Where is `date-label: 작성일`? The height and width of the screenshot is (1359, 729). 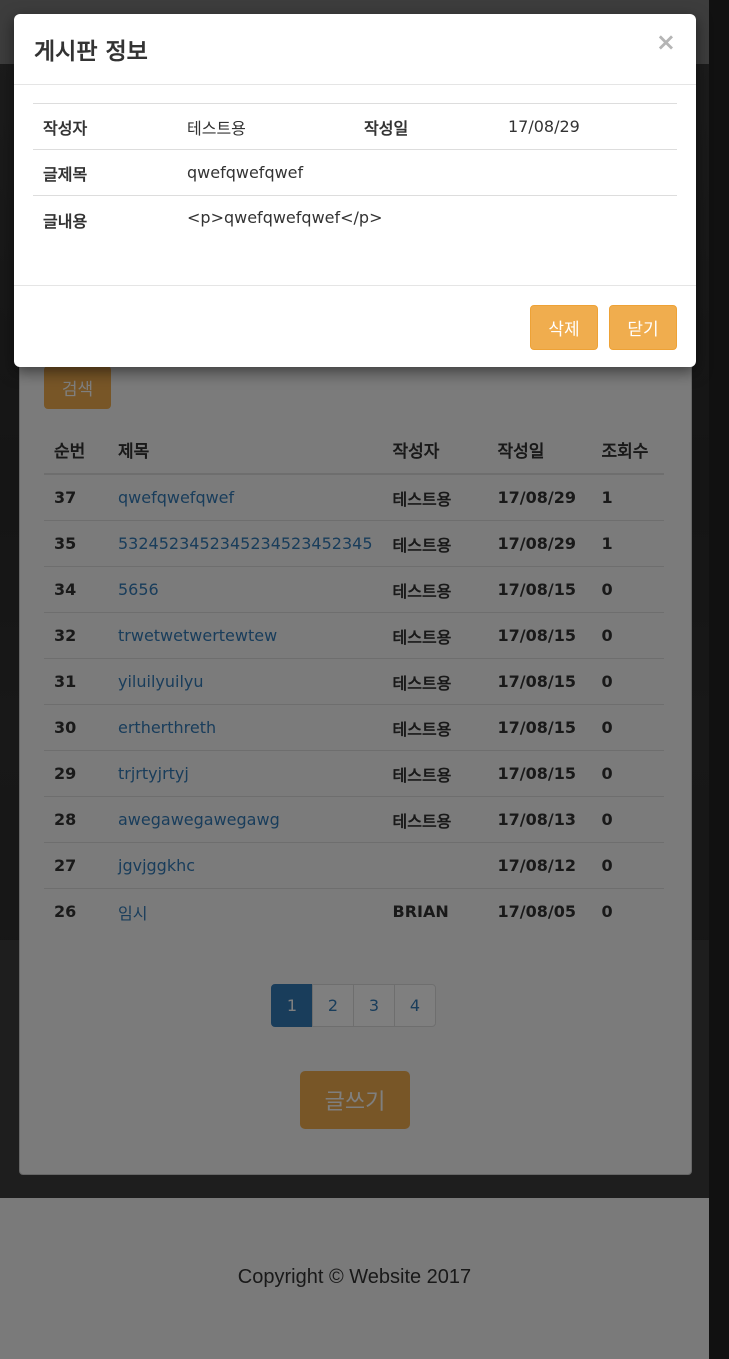 date-label: 작성일 is located at coordinates (426, 126).